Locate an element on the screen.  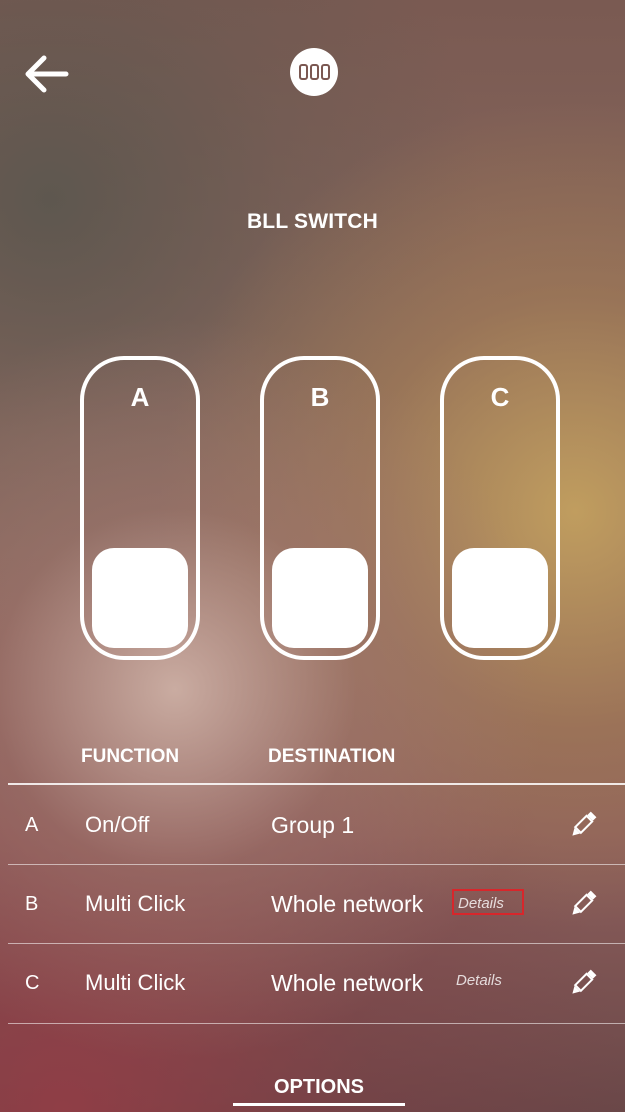
column-header-function: FUNCTION is located at coordinates (130, 756).